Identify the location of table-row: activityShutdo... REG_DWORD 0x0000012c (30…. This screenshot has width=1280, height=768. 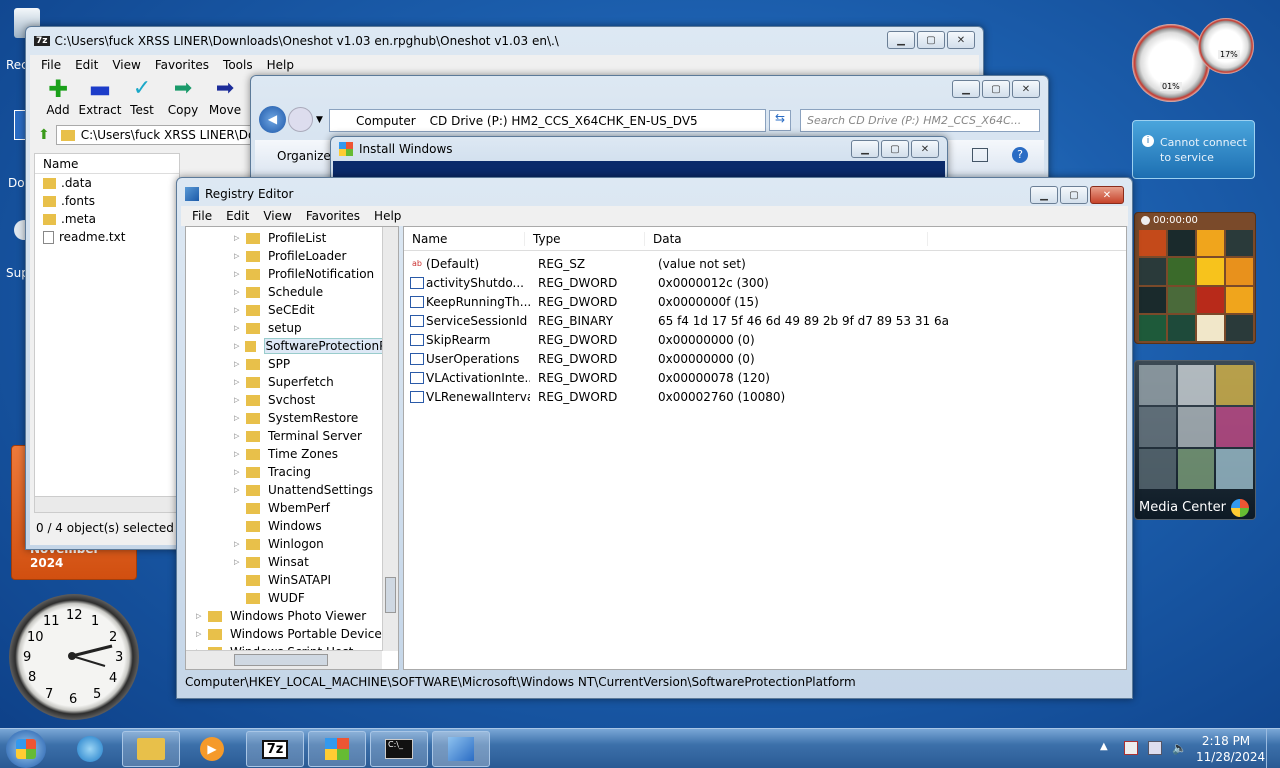
(765, 282).